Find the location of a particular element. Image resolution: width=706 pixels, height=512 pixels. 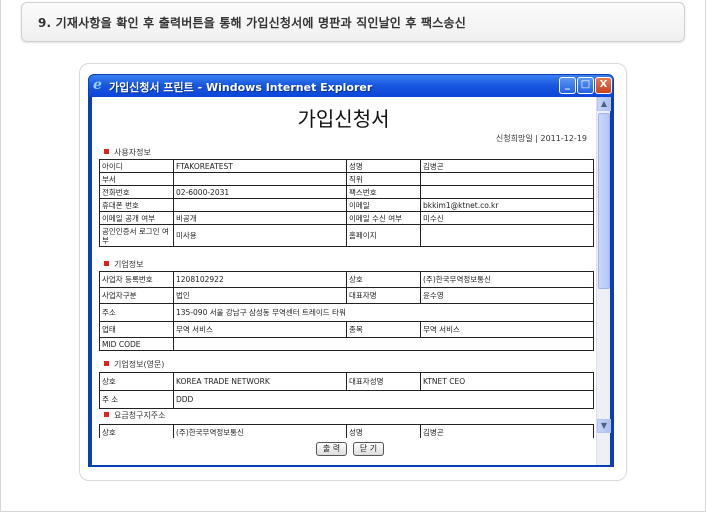

close-window-button: X is located at coordinates (603, 85).